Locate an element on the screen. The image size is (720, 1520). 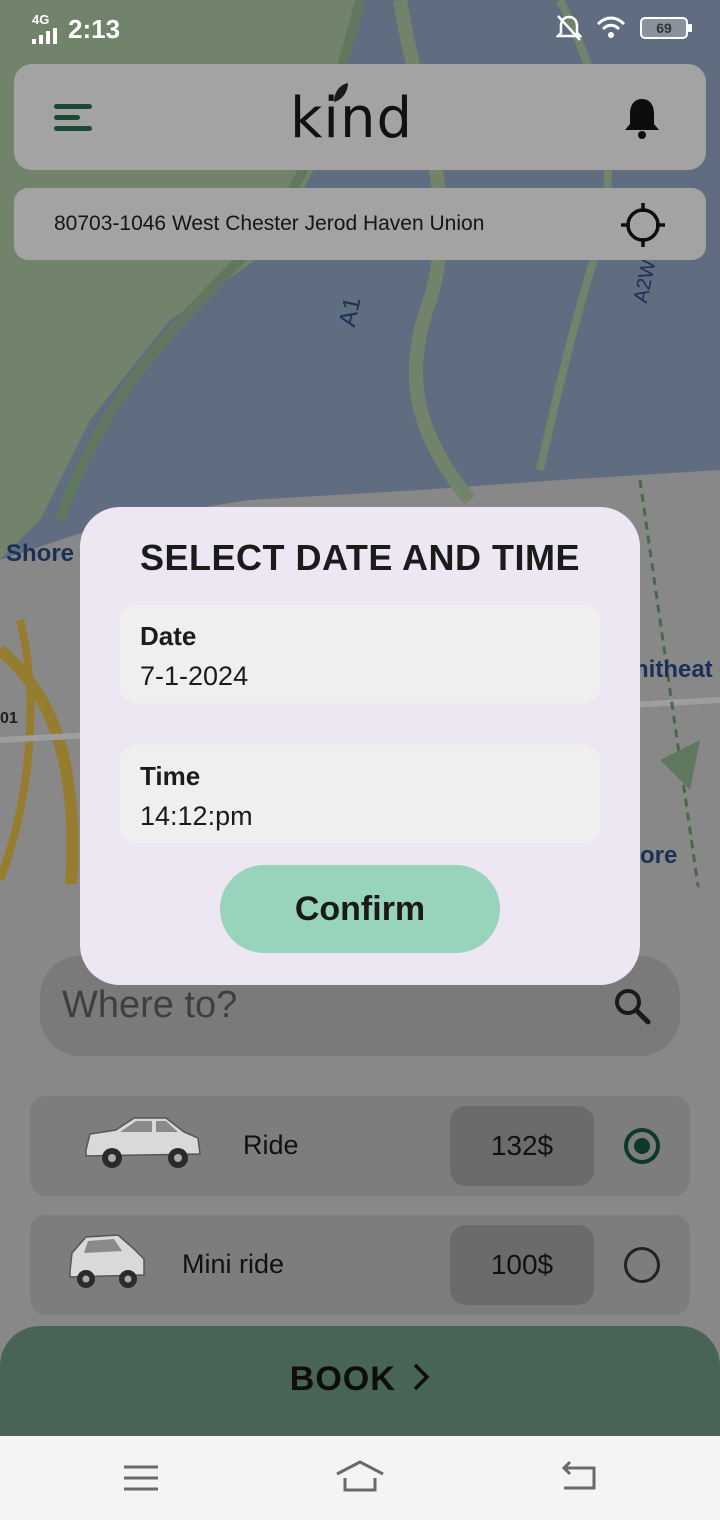
book-label: BOOK is located at coordinates (342, 1379).